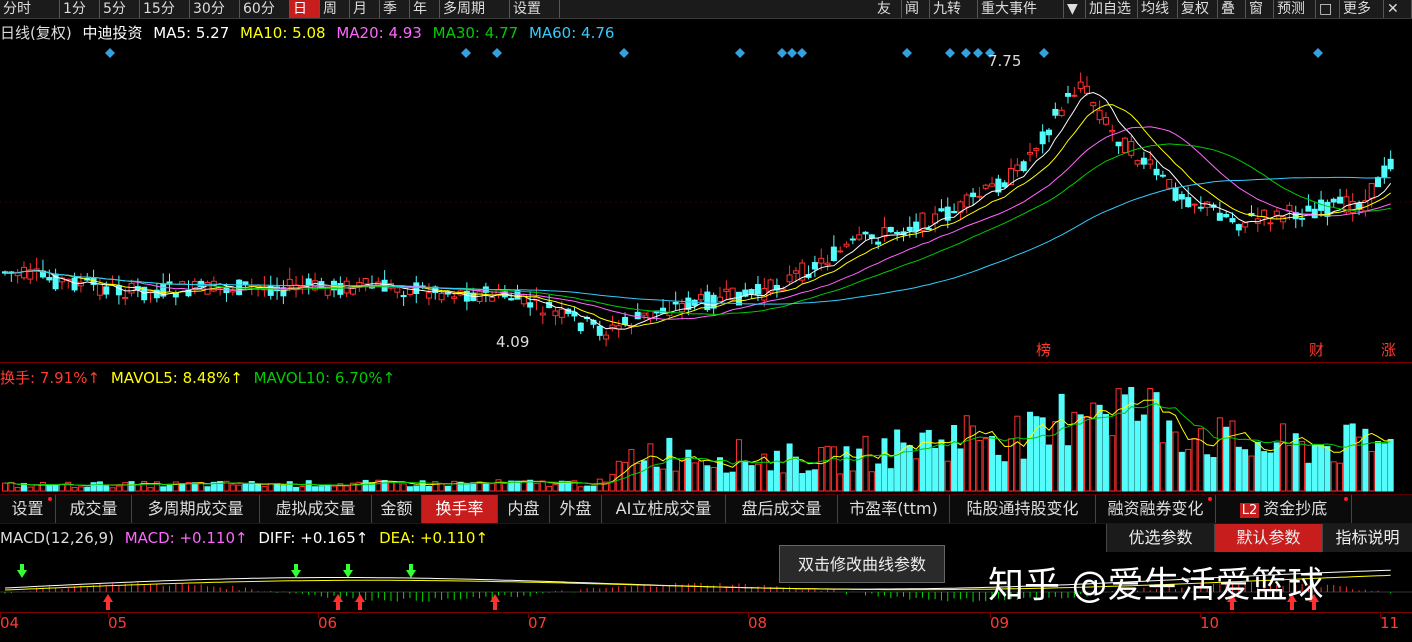 Image resolution: width=1412 pixels, height=642 pixels. What do you see at coordinates (475, 9) in the screenshot?
I see `period-button-11: 多周期` at bounding box center [475, 9].